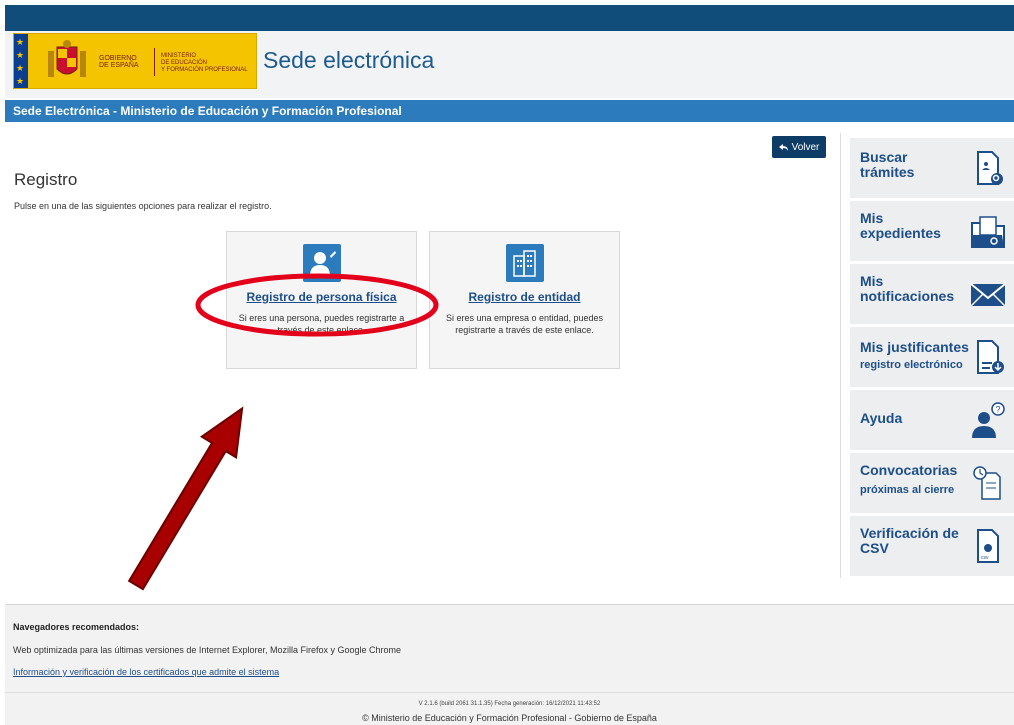 The image size is (1014, 725). I want to click on document-download-icon, so click(990, 357).